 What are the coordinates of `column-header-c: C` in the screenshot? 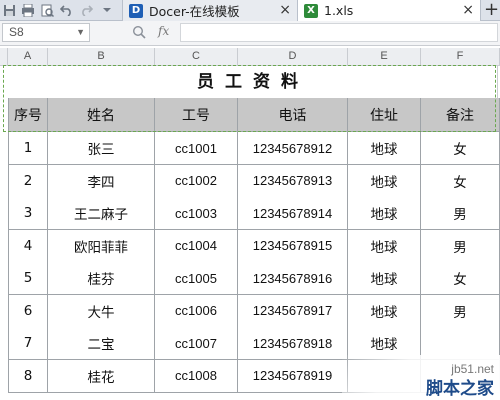 It's located at (196, 57).